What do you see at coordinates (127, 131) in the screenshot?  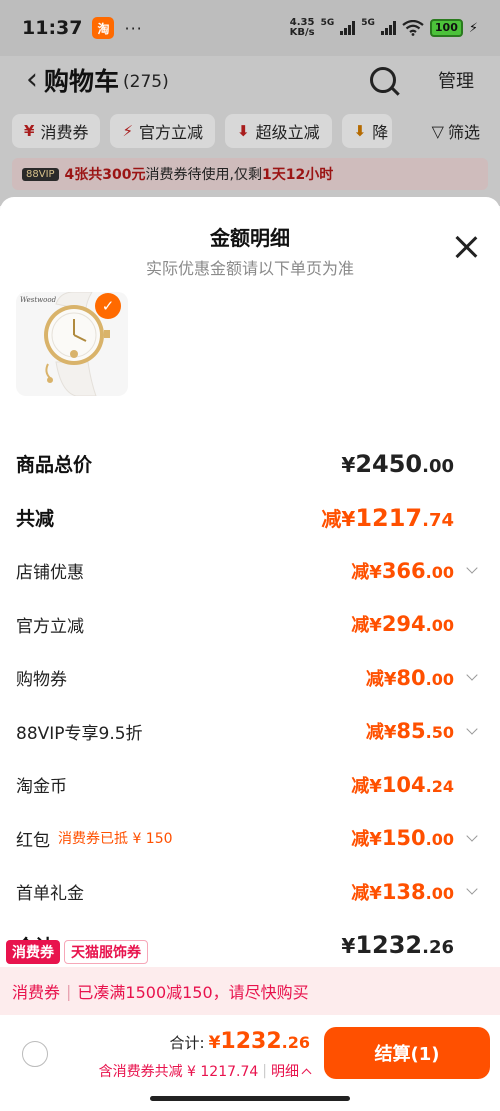 I see `lightning-icon: ⚡` at bounding box center [127, 131].